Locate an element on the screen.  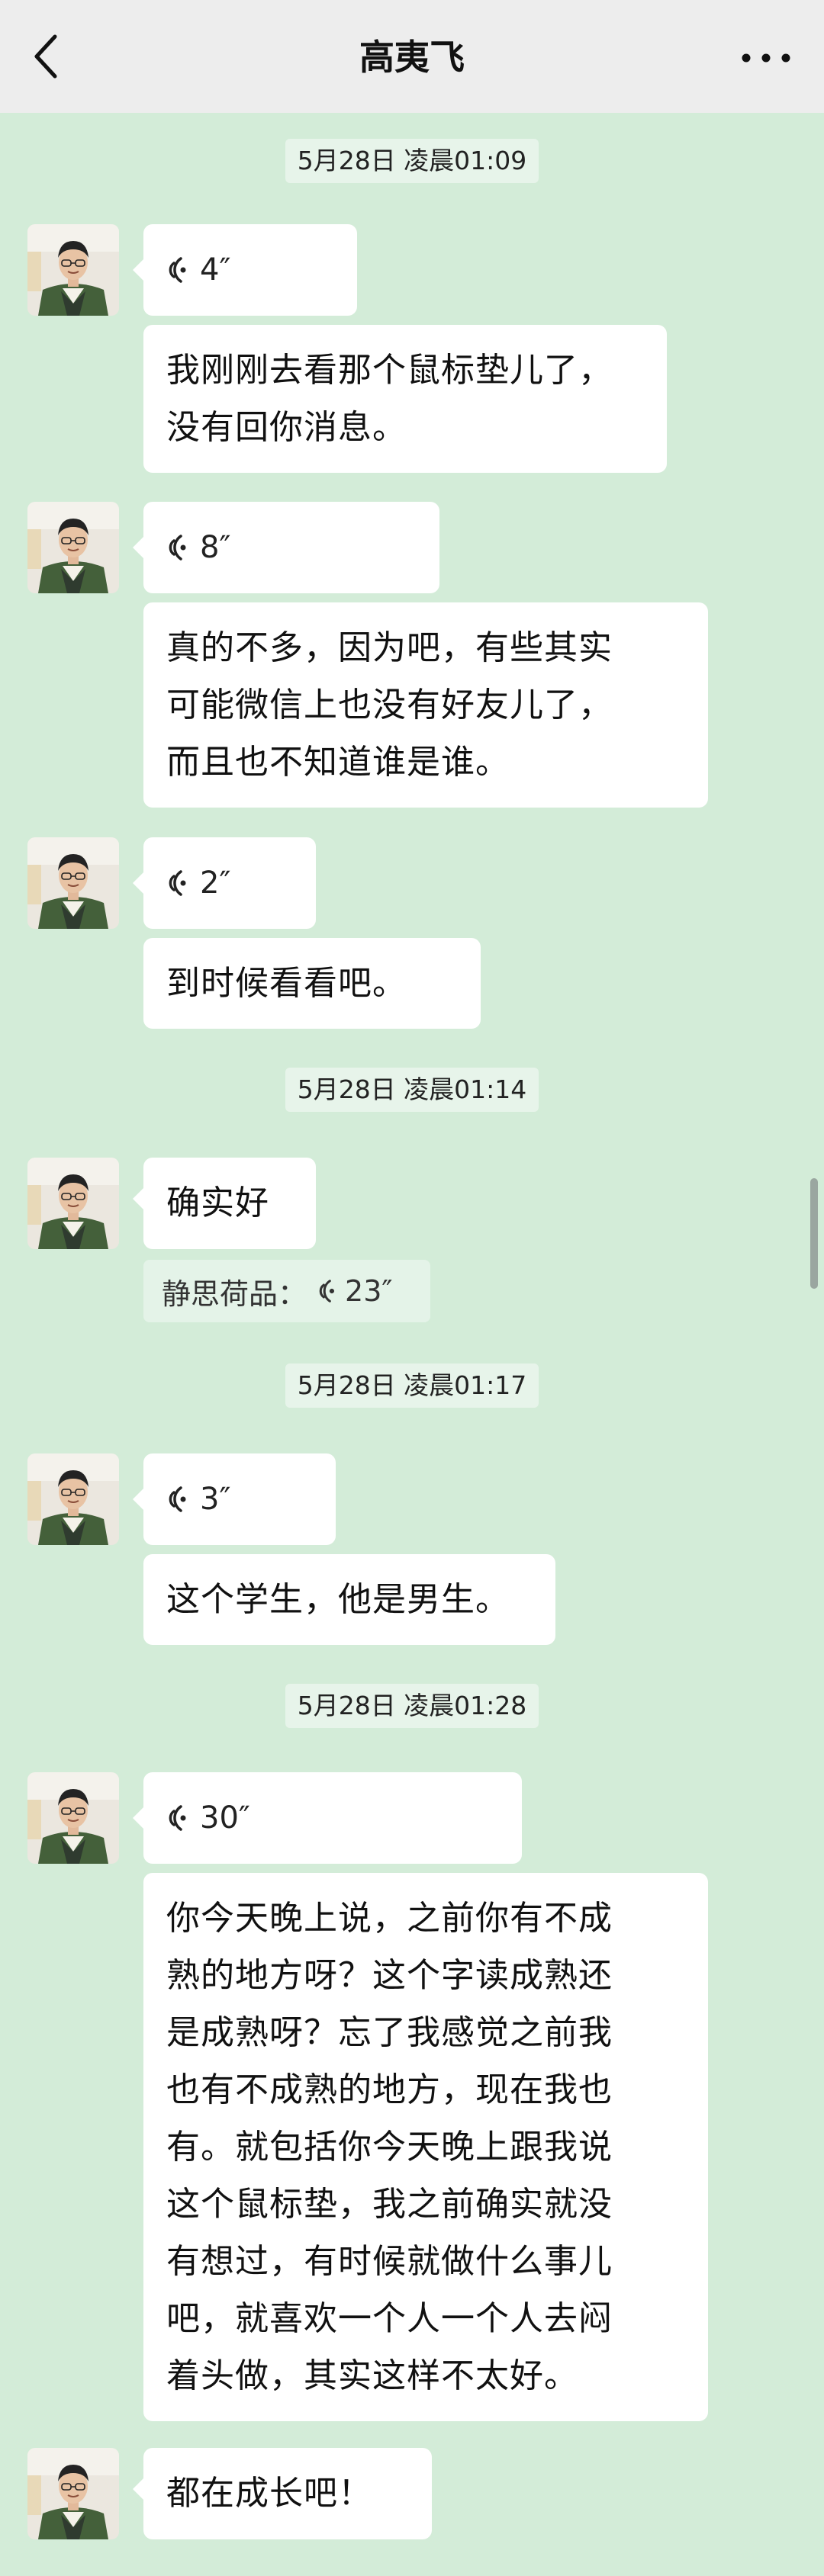
message-line: 可能微信上也没有好友儿了， is located at coordinates (389, 705).